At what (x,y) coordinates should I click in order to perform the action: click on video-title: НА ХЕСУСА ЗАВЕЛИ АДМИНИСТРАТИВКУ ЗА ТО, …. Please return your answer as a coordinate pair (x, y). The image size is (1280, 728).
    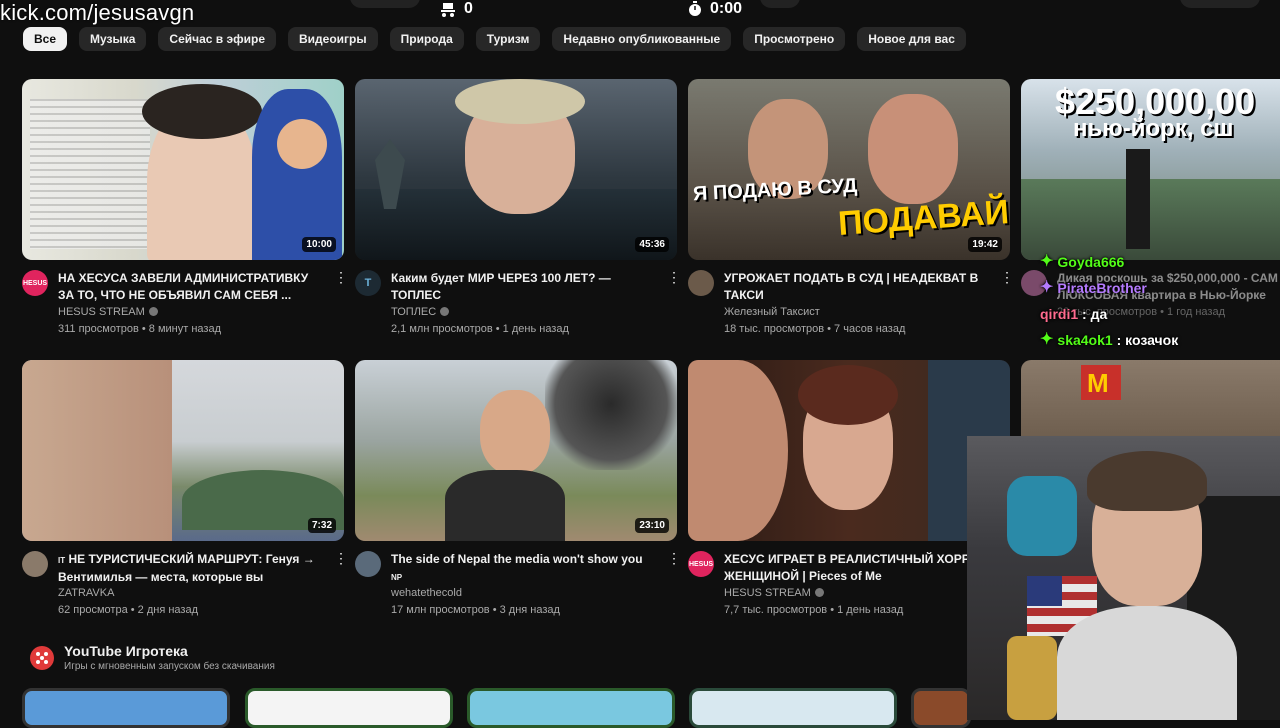
    Looking at the image, I should click on (191, 287).